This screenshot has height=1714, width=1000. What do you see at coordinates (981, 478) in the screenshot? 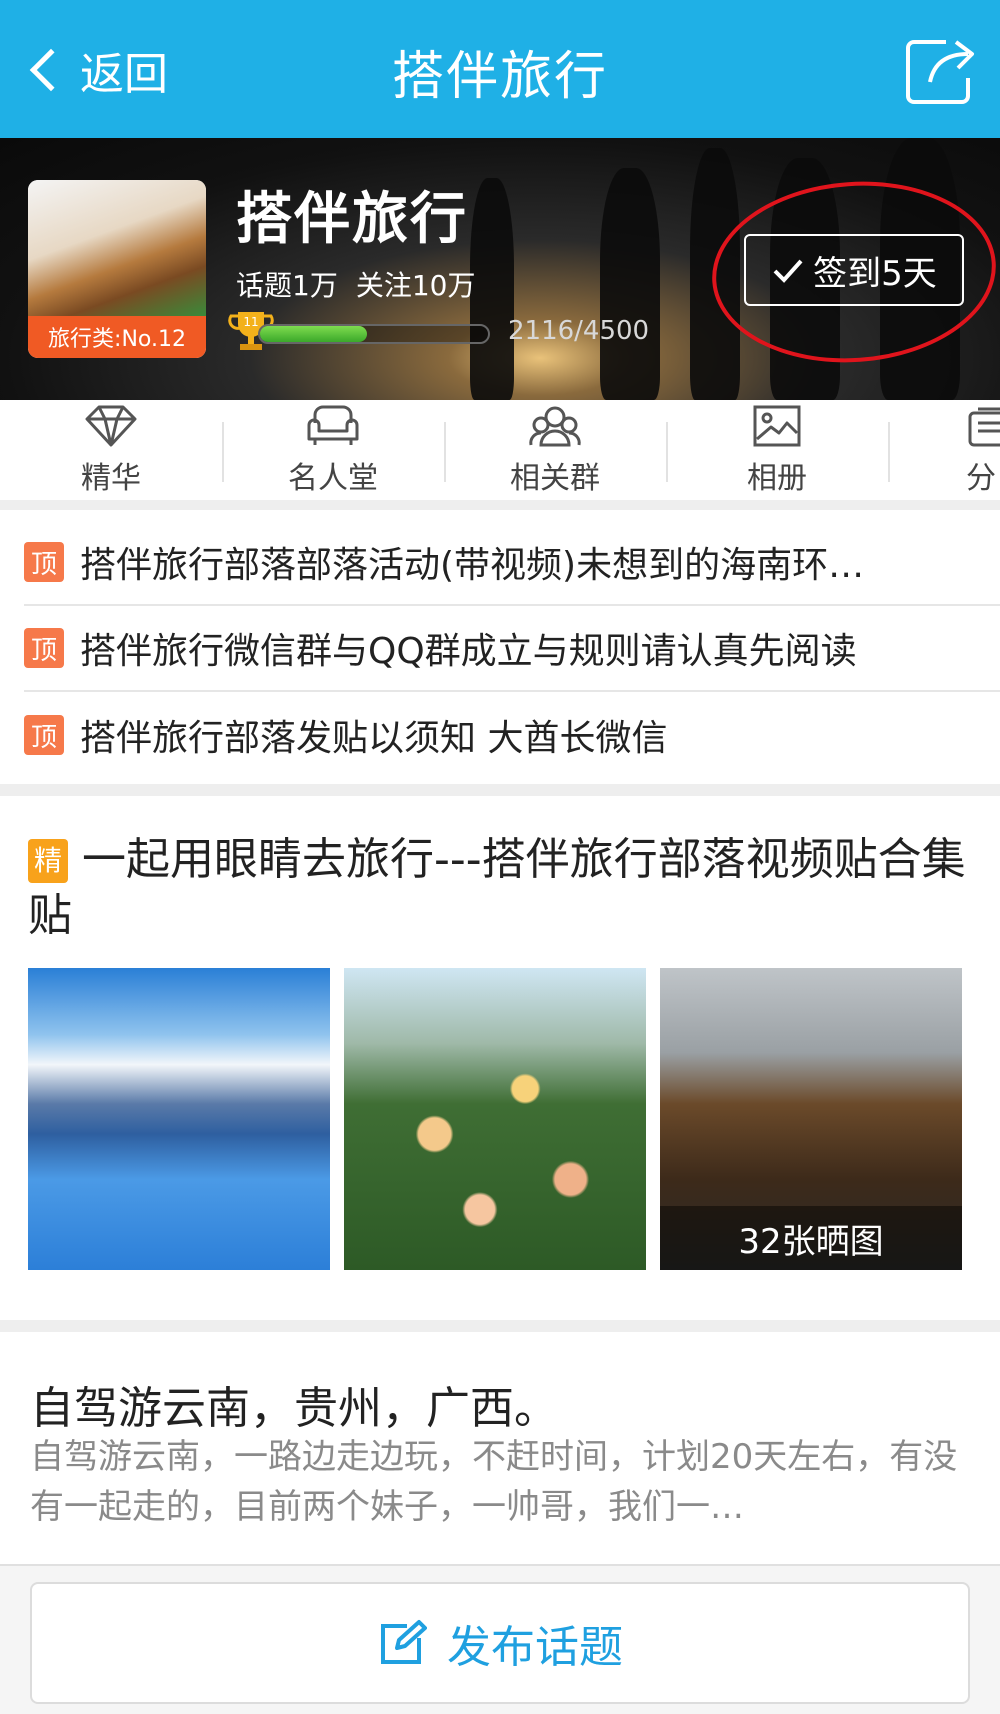
I see `tab-label: 分` at bounding box center [981, 478].